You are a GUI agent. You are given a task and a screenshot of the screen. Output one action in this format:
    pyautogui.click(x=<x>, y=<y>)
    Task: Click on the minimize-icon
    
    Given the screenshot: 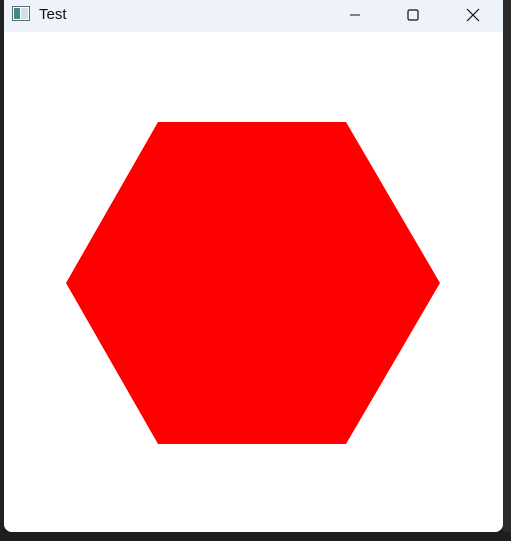 What is the action you would take?
    pyautogui.click(x=355, y=15)
    